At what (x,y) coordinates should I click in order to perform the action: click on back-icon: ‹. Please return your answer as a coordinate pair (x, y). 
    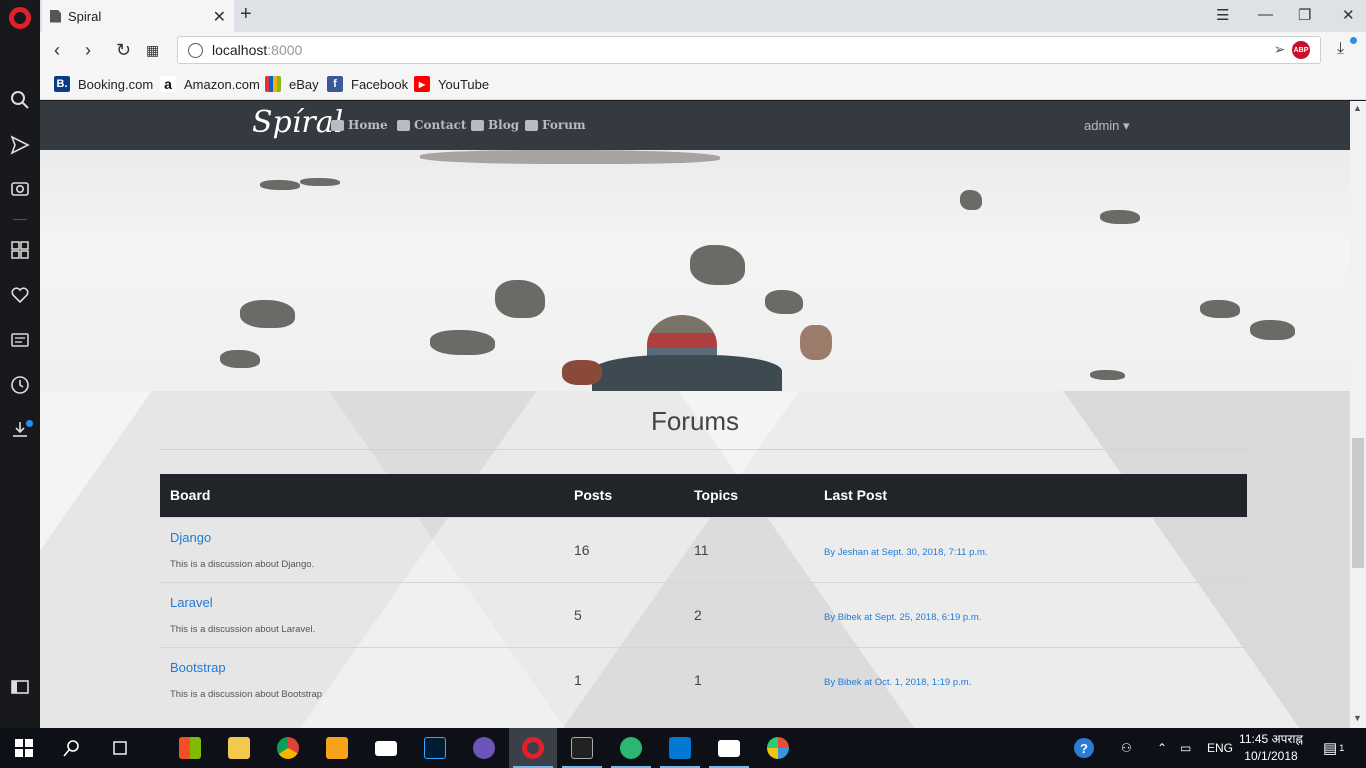
    Looking at the image, I should click on (57, 50).